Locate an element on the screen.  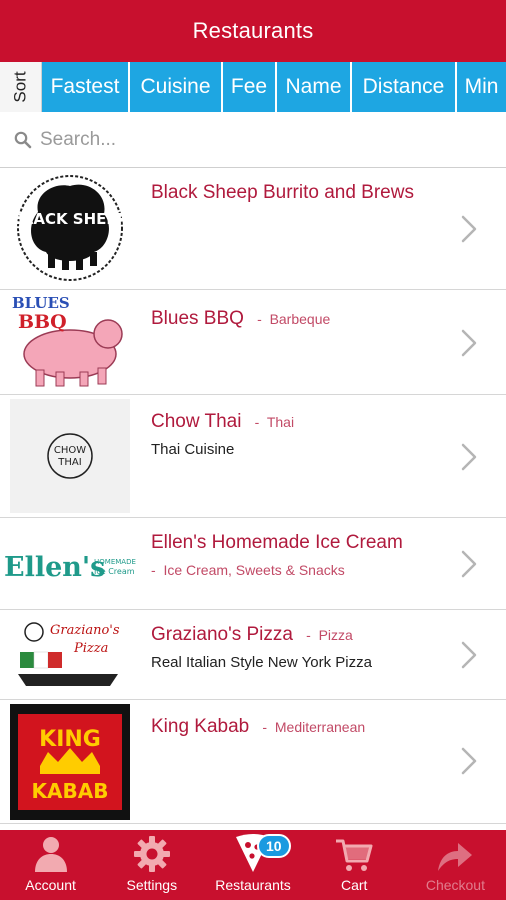
sort-tab-min: Min is located at coordinates (480, 87).